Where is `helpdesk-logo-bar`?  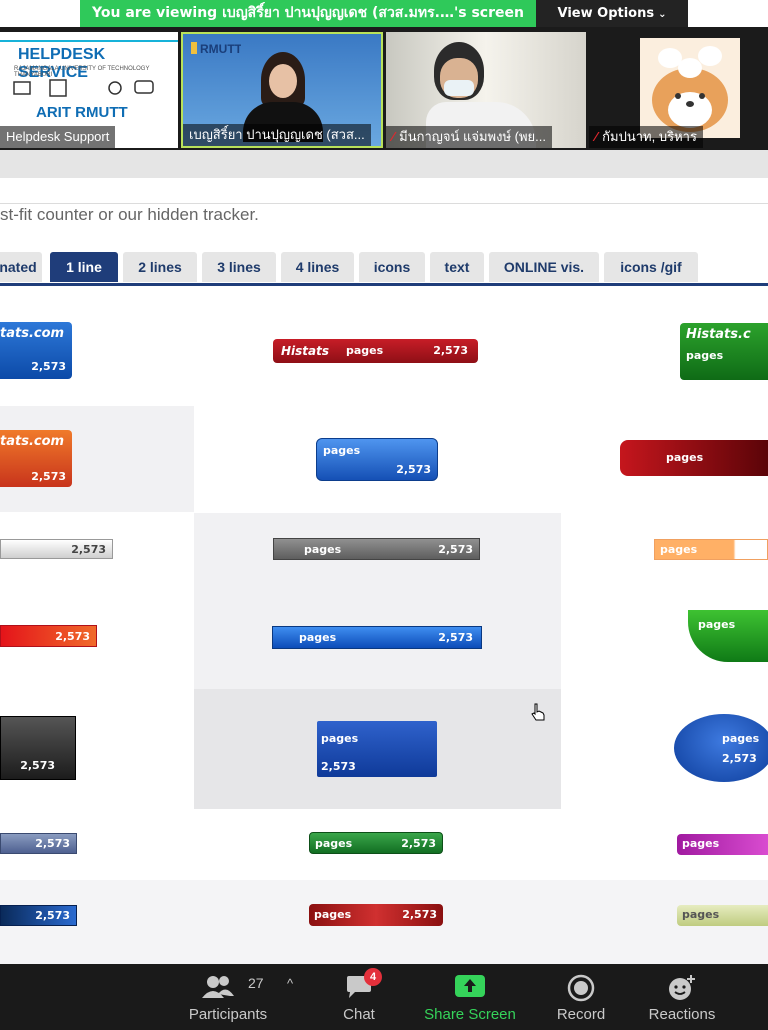
helpdesk-logo-bar is located at coordinates (89, 41).